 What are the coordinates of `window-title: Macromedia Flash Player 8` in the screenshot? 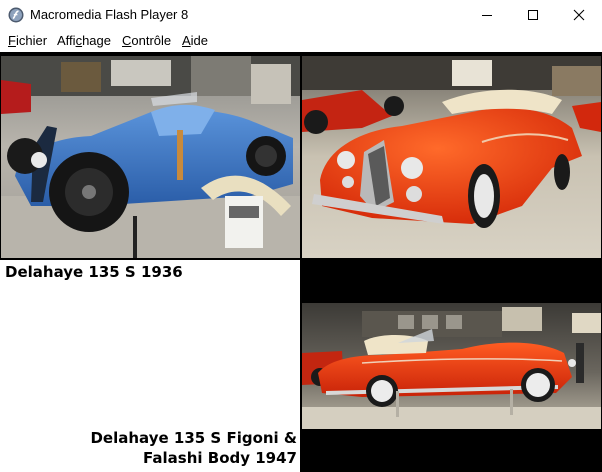 It's located at (109, 14).